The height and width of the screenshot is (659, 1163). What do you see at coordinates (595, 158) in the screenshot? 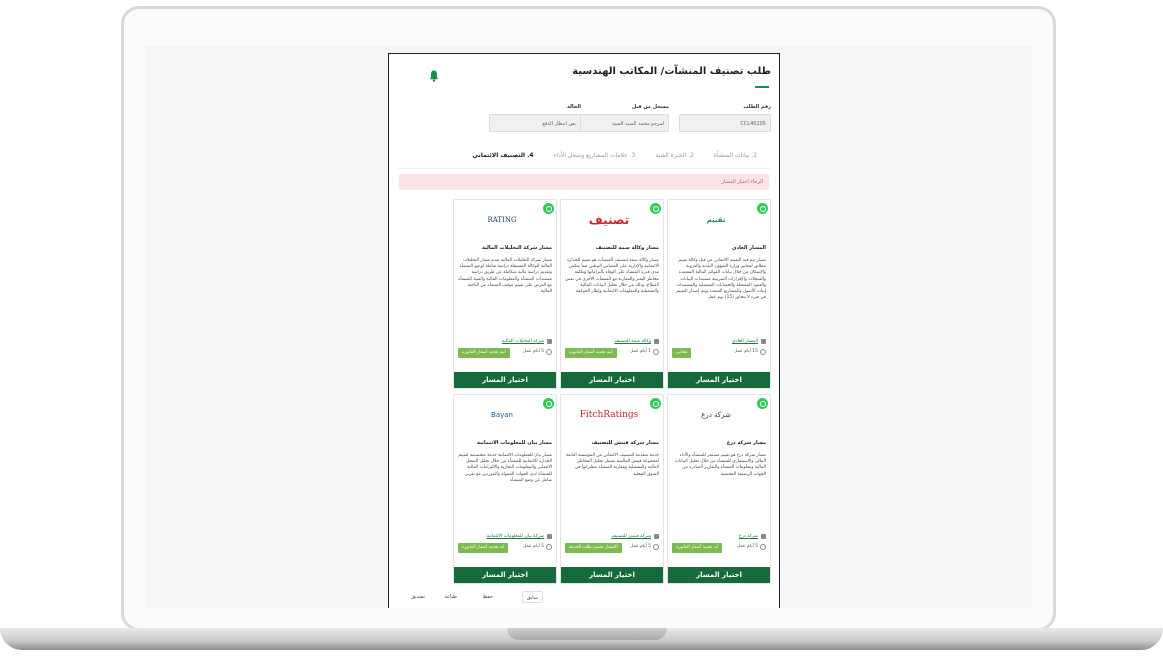
I see `step-3: 3. علامات المشاريع وسجل الأداء` at bounding box center [595, 158].